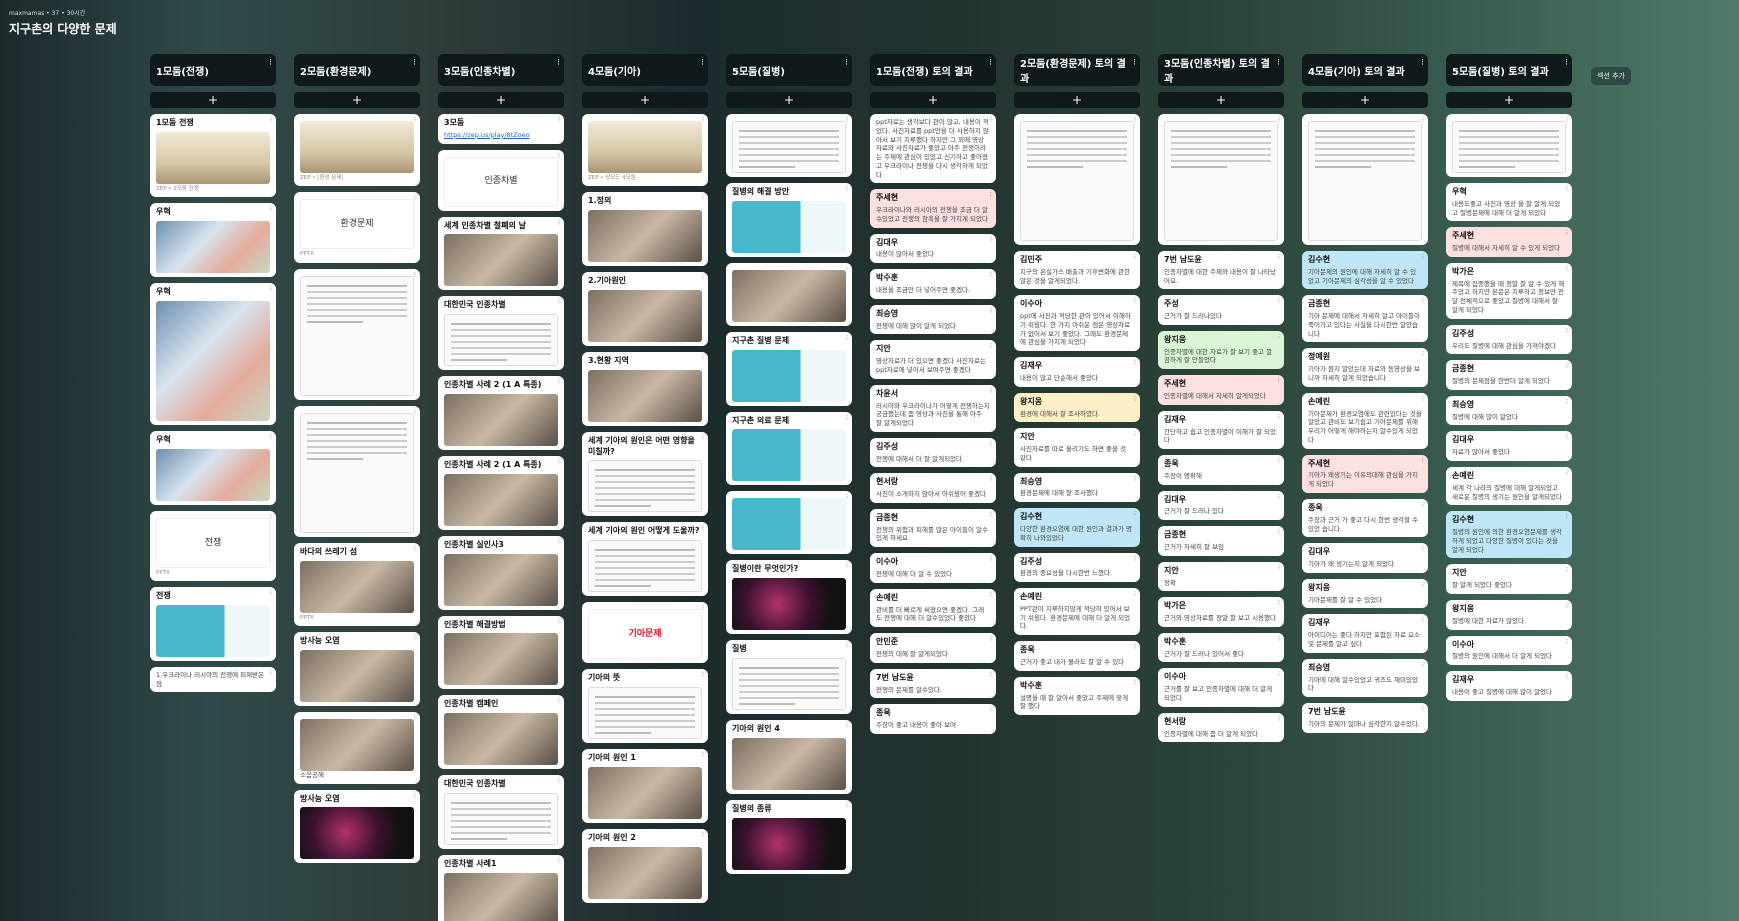 The image size is (1739, 921). I want to click on post-card: ⁝ 지안 정확, so click(1221, 576).